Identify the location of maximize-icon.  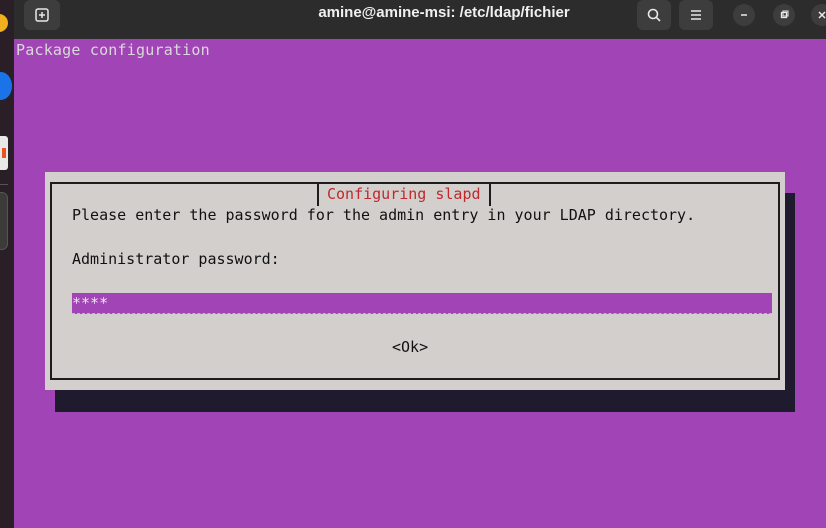
(784, 14).